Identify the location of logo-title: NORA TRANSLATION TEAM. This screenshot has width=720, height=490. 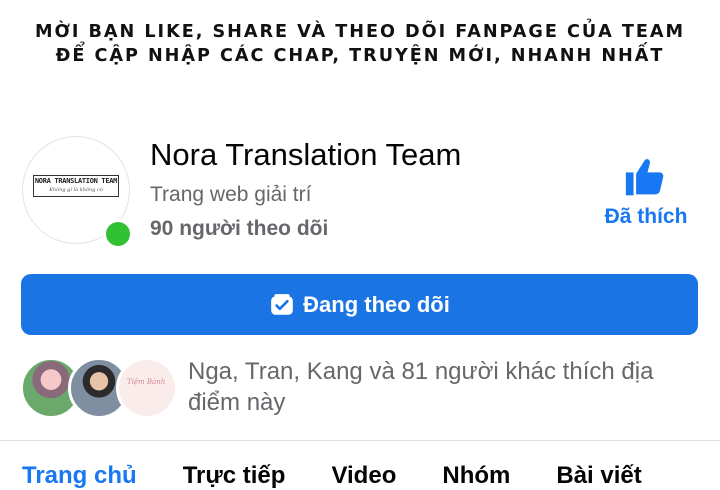
(76, 181).